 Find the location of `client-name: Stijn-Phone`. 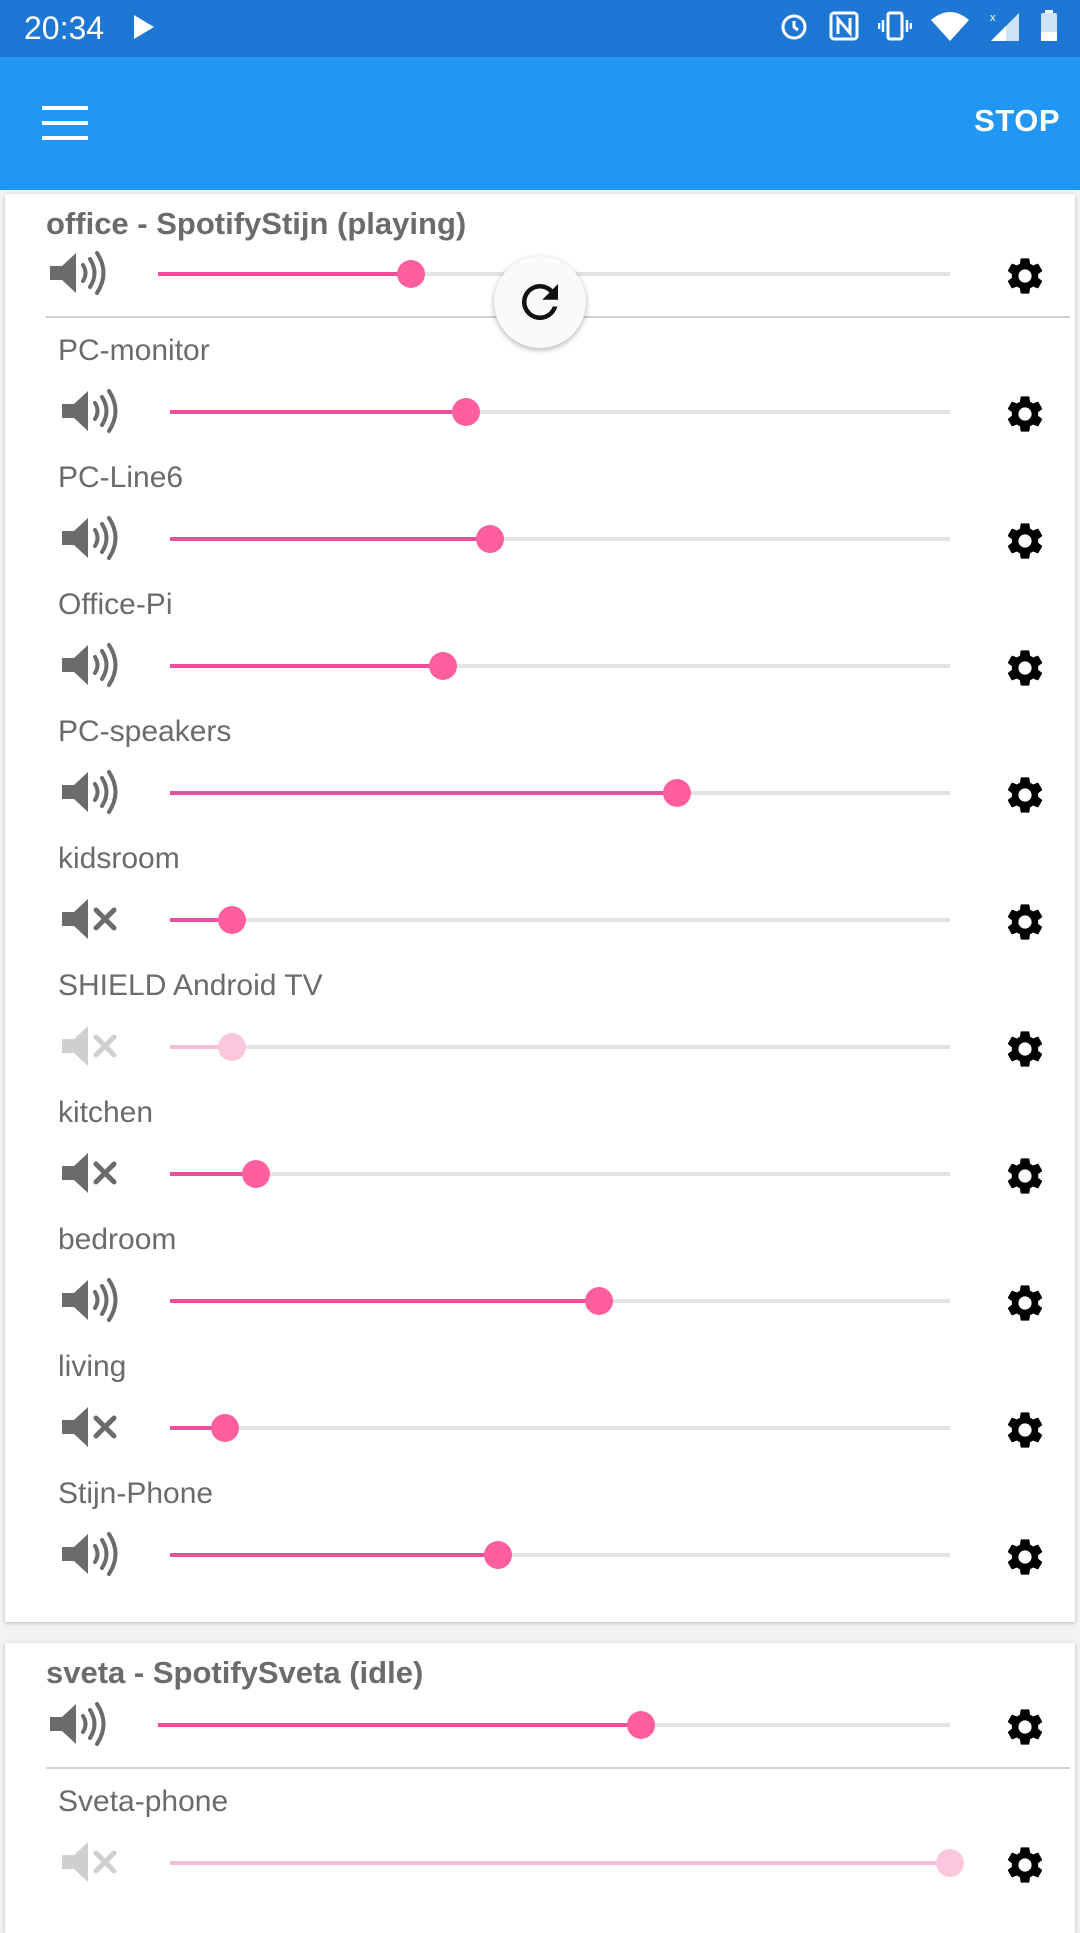

client-name: Stijn-Phone is located at coordinates (136, 1493).